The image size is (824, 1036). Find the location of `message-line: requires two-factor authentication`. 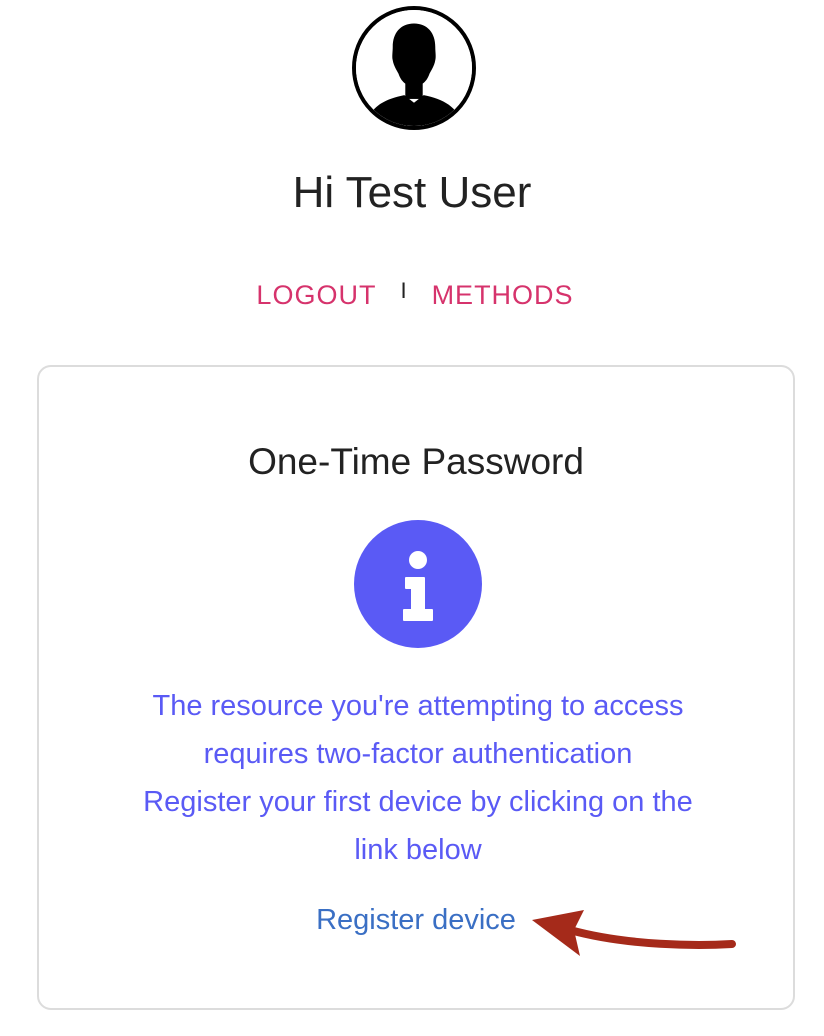

message-line: requires two-factor authentication is located at coordinates (418, 754).